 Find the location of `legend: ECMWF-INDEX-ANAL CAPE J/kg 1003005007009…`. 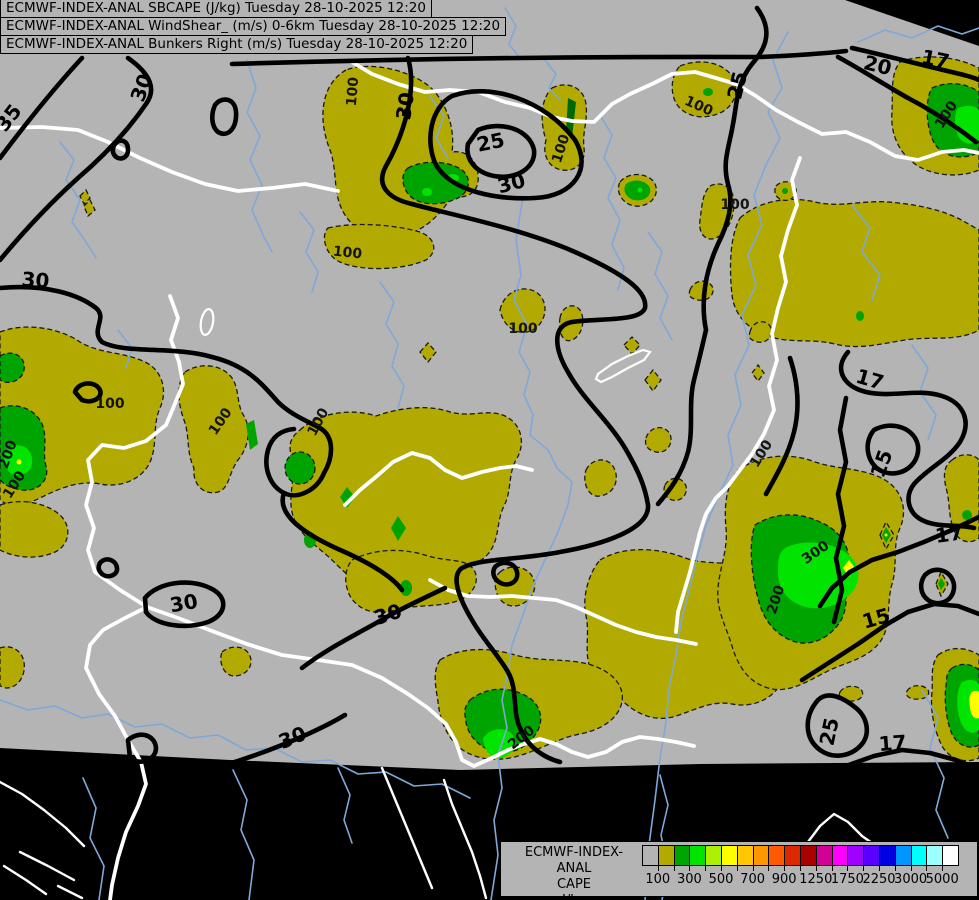

legend: ECMWF-INDEX-ANAL CAPE J/kg 1003005007009… is located at coordinates (739, 870).